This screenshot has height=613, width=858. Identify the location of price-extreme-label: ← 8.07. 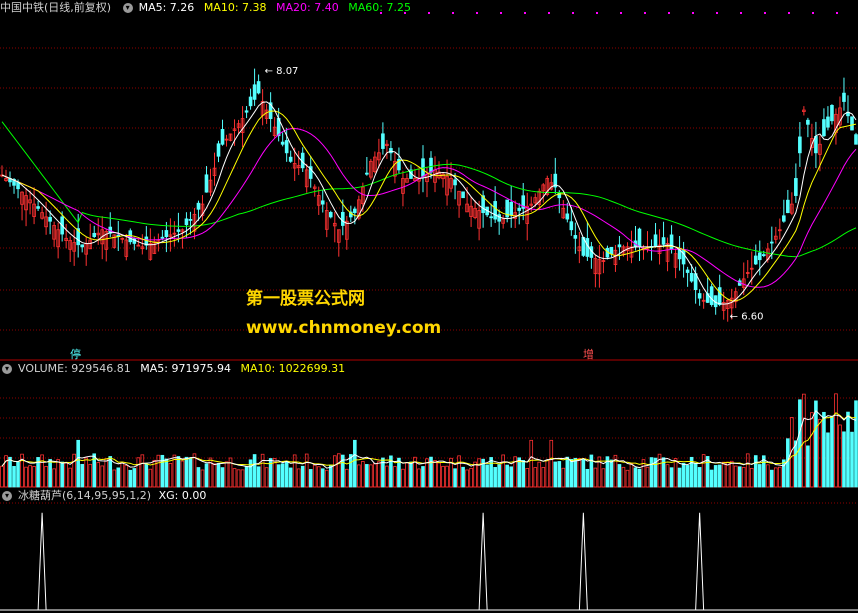
(282, 71).